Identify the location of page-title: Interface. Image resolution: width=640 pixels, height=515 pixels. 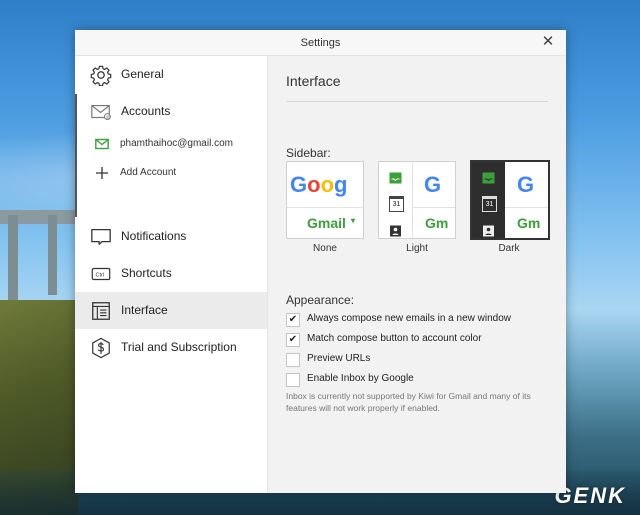
(313, 81).